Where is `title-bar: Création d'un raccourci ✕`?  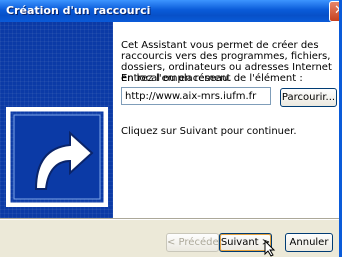 title-bar: Création d'un raccourci ✕ is located at coordinates (169, 11).